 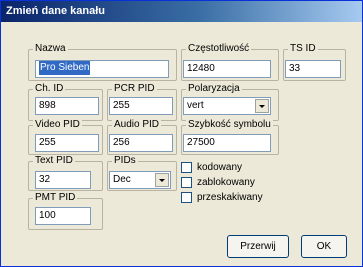 I want to click on ts-id-label: TS ID, so click(x=303, y=49).